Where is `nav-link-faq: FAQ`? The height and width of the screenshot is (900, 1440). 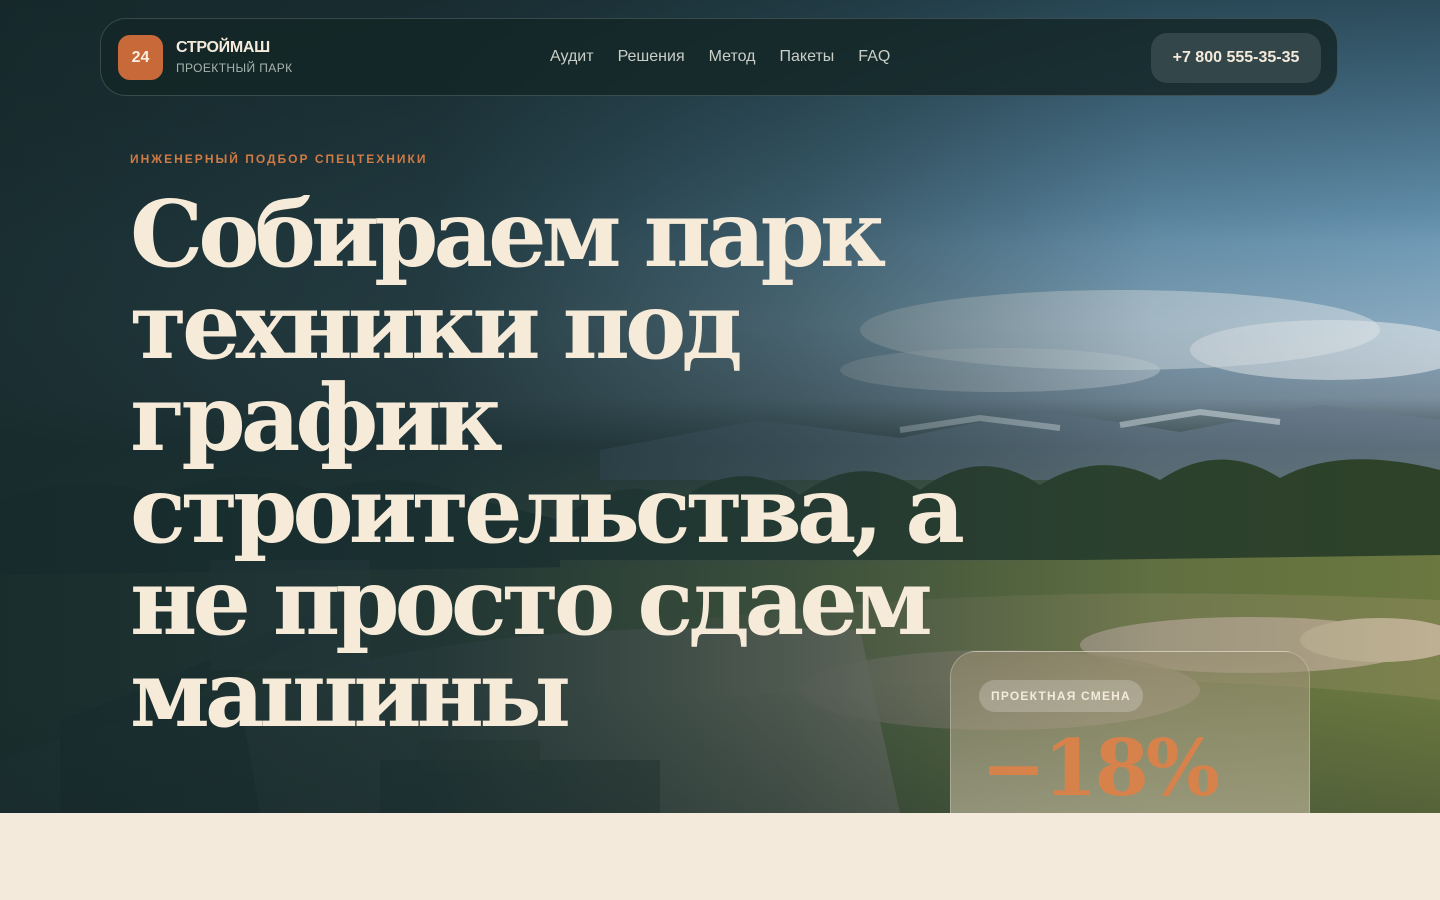 nav-link-faq: FAQ is located at coordinates (874, 57).